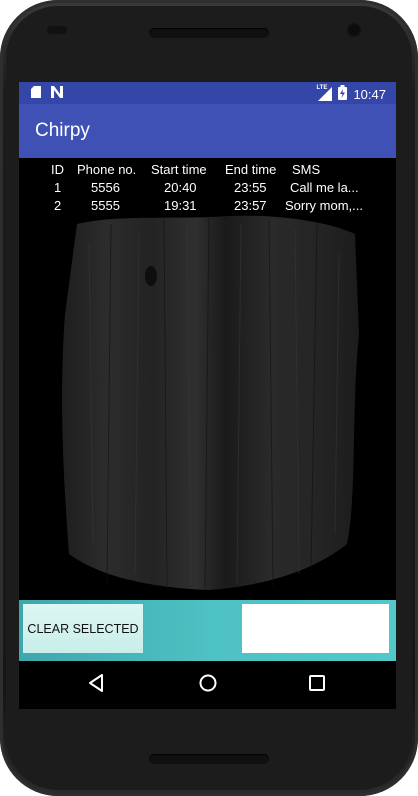  I want to click on table-header-row: ID Phone no. Start time End time SMS, so click(207, 171).